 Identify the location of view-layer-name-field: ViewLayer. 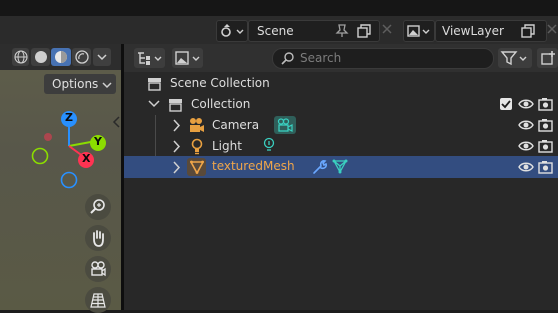
(491, 31).